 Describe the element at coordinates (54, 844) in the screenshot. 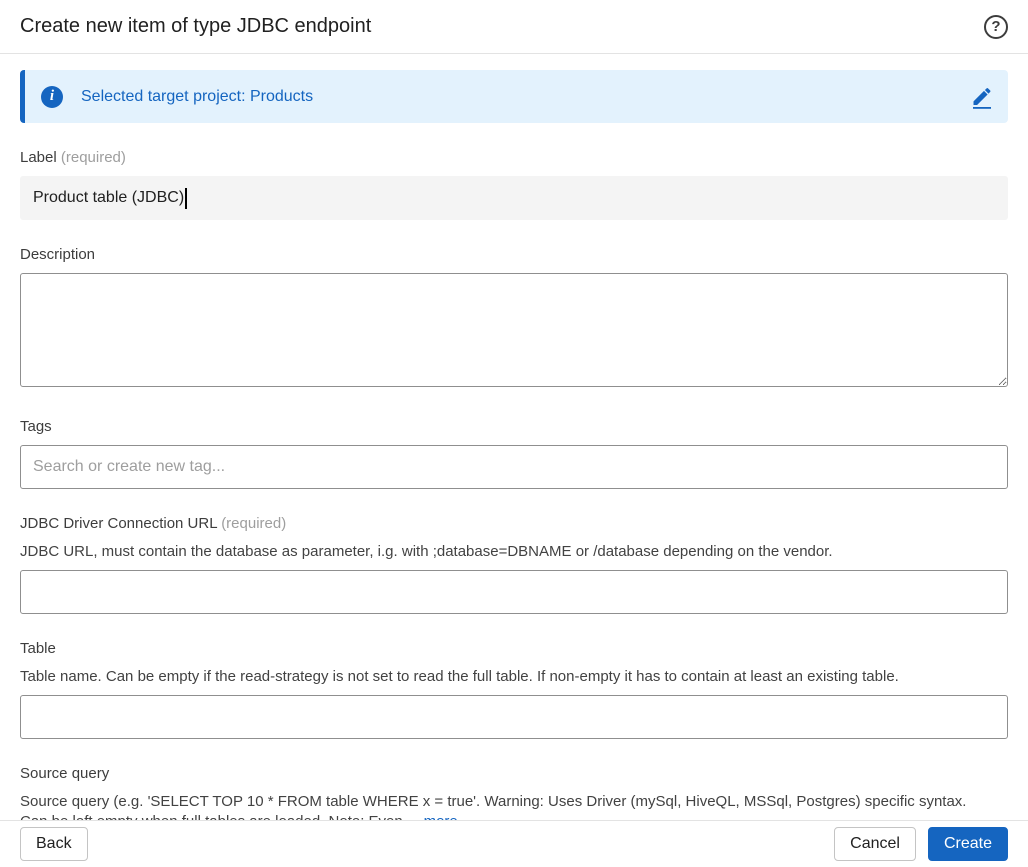

I see `back-button: Back` at that location.